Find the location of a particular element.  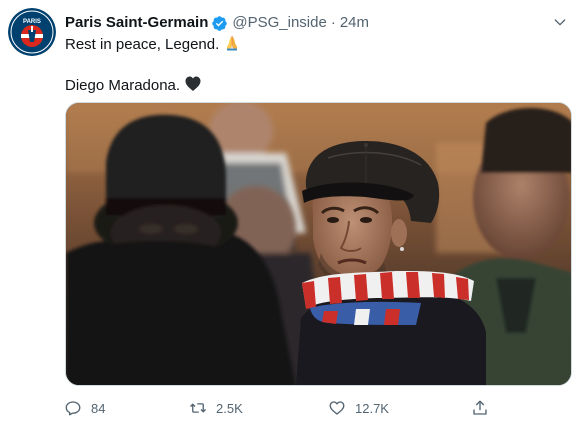

author-avatar: PARIS is located at coordinates (32, 32).